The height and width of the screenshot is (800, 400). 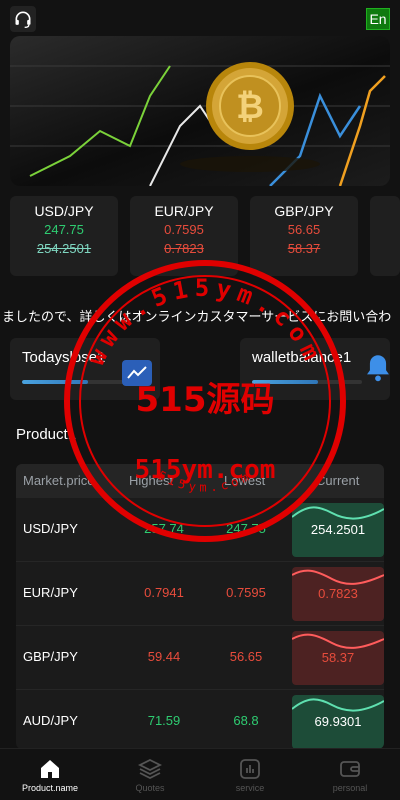 What do you see at coordinates (164, 592) in the screenshot?
I see `row-highest: 0.7941` at bounding box center [164, 592].